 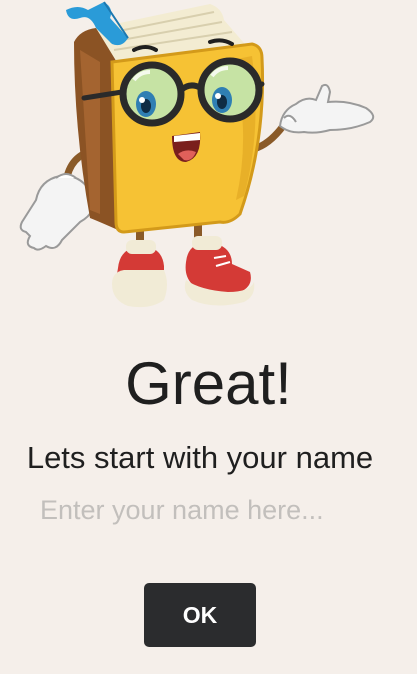 What do you see at coordinates (57, 212) in the screenshot?
I see `left-glove` at bounding box center [57, 212].